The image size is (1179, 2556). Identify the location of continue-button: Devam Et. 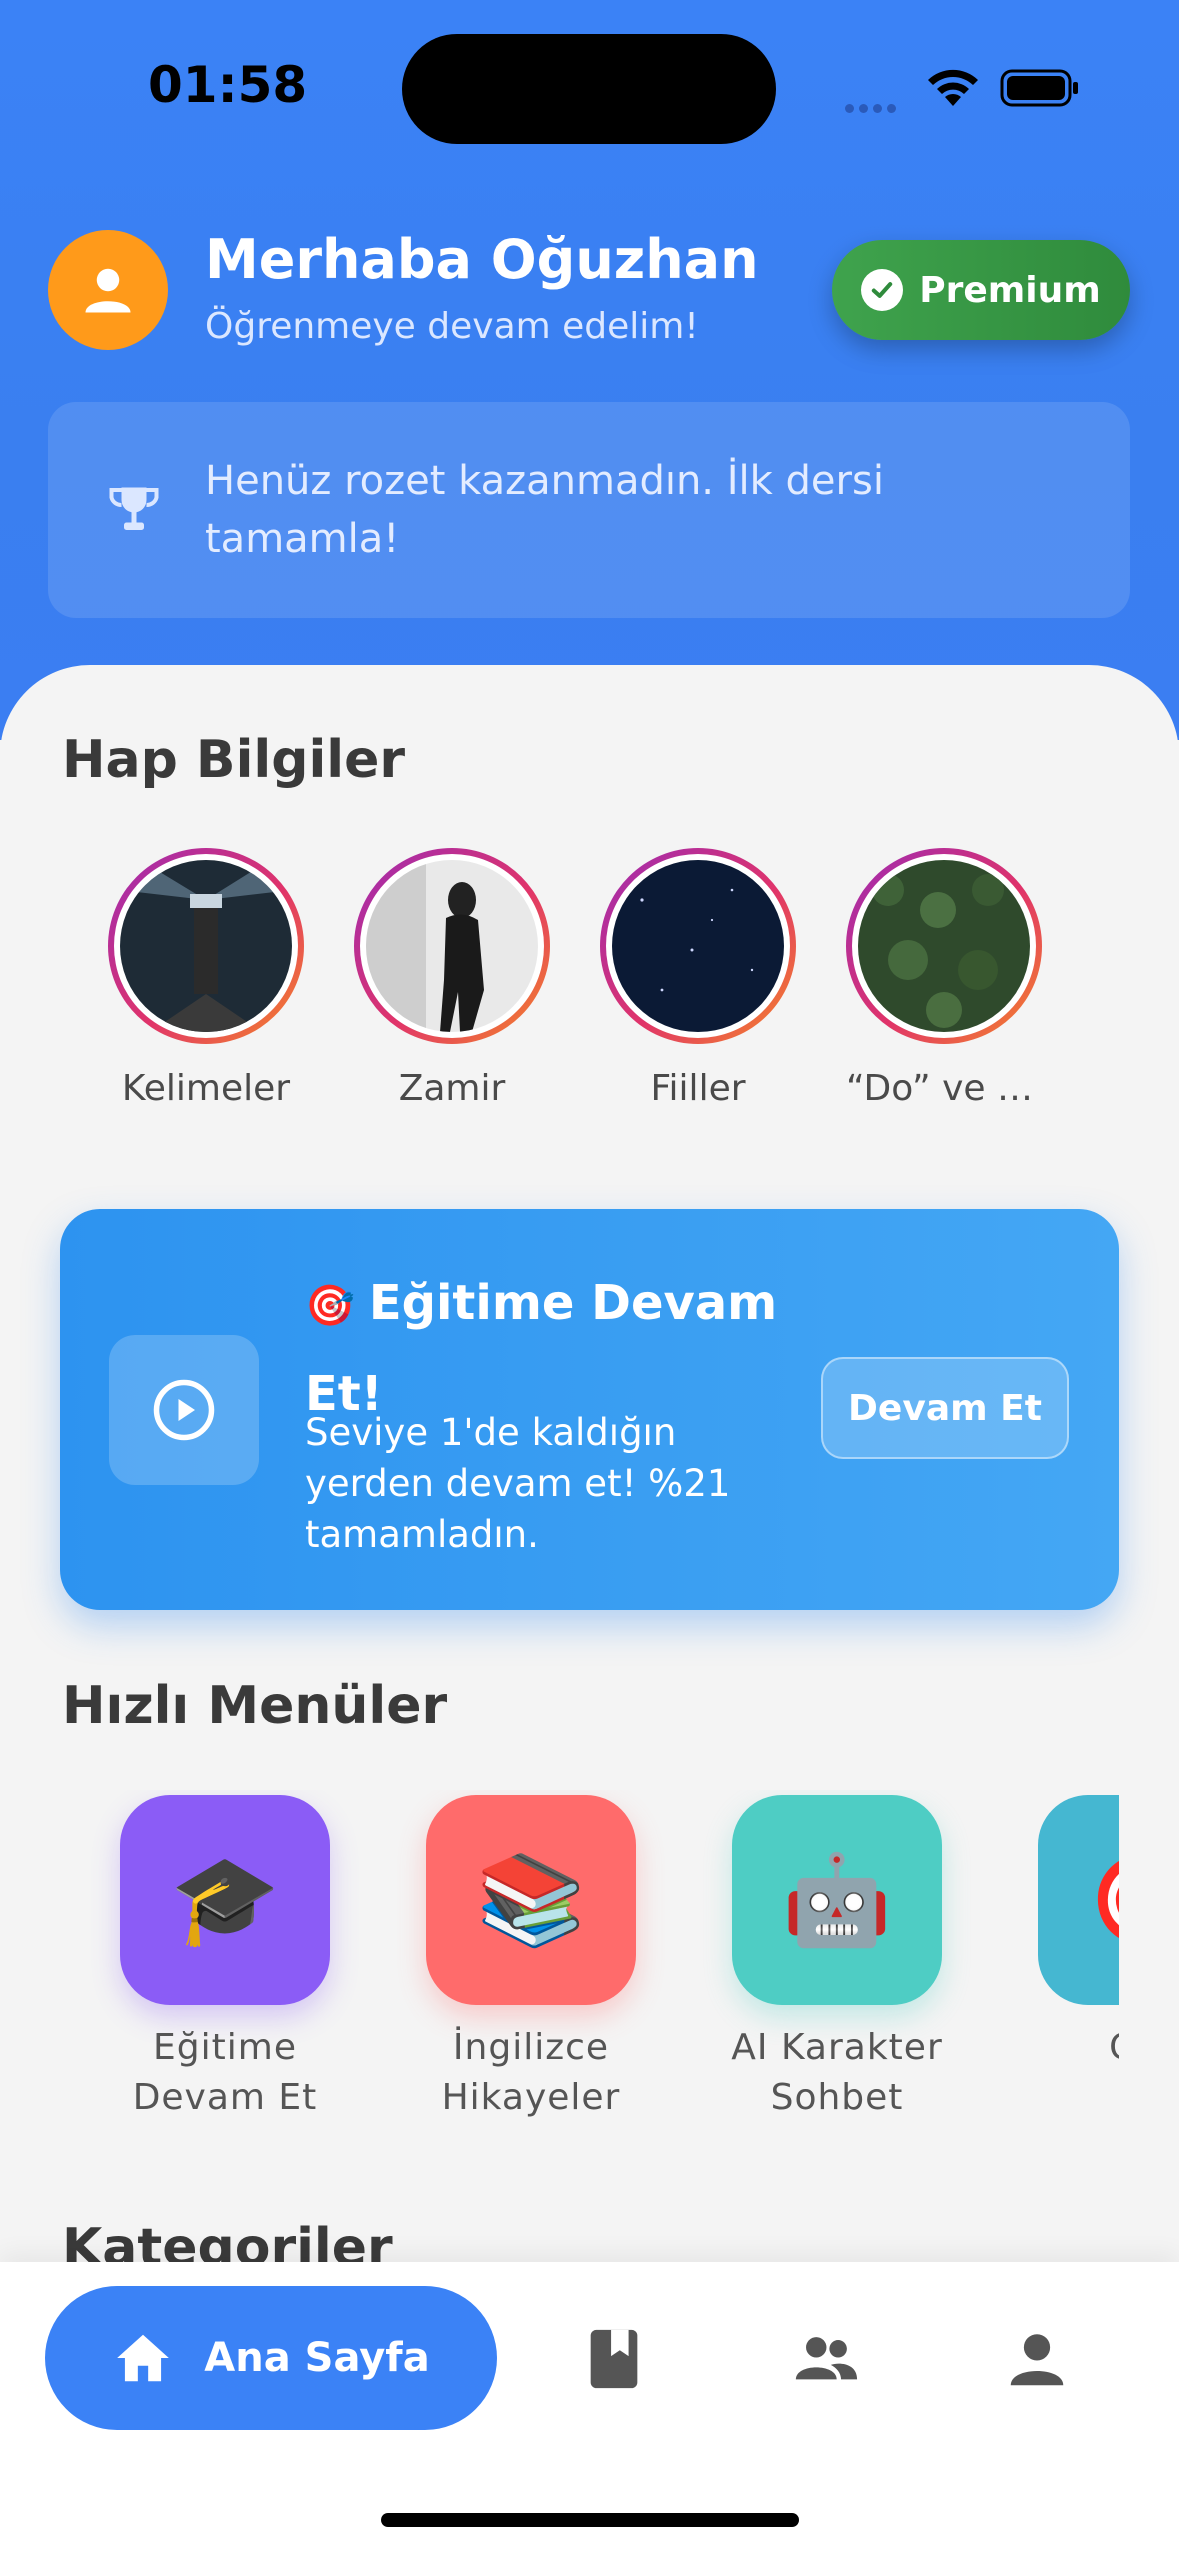
(945, 1408).